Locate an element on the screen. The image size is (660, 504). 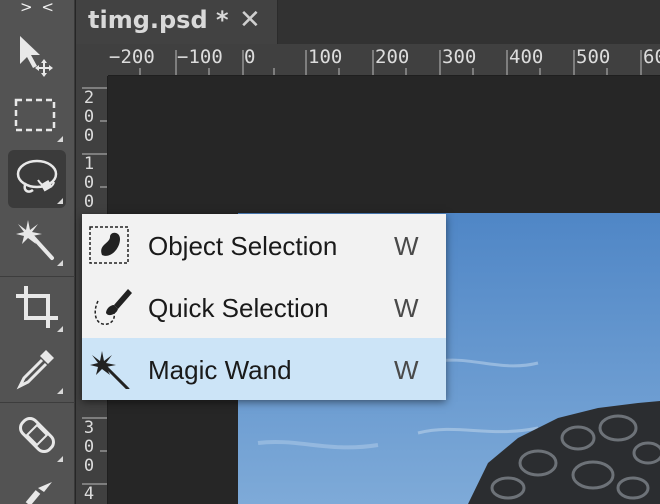
ruler-label: 400 is located at coordinates (526, 57).